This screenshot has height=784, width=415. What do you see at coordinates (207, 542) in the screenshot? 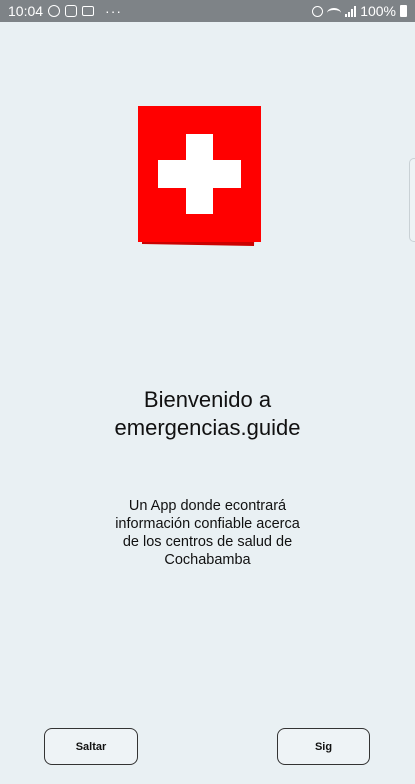
I see `description-line-3: de los centros de salud de` at bounding box center [207, 542].